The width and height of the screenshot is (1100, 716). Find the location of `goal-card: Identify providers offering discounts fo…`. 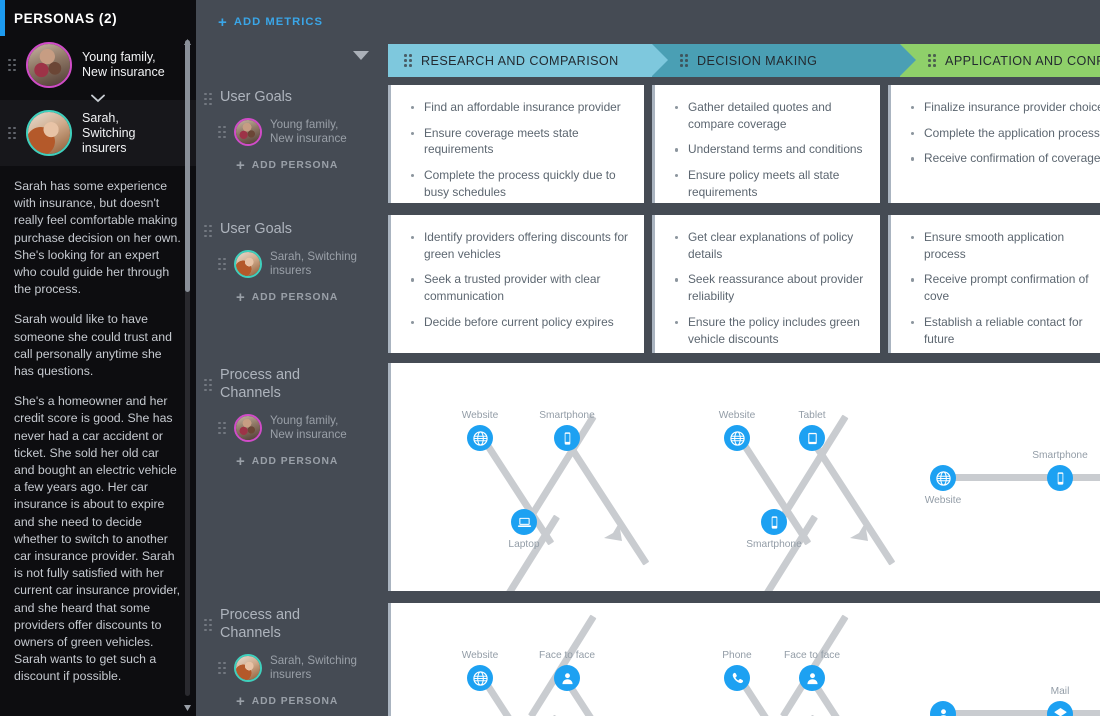

goal-card: Identify providers offering discounts fo… is located at coordinates (516, 284).